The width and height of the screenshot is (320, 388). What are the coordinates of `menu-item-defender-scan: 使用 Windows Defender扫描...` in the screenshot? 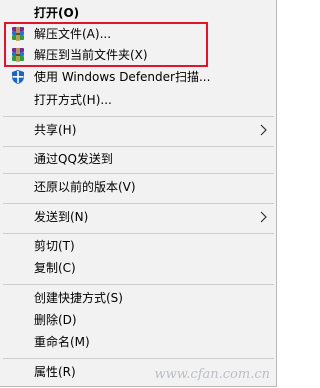 It's located at (138, 77).